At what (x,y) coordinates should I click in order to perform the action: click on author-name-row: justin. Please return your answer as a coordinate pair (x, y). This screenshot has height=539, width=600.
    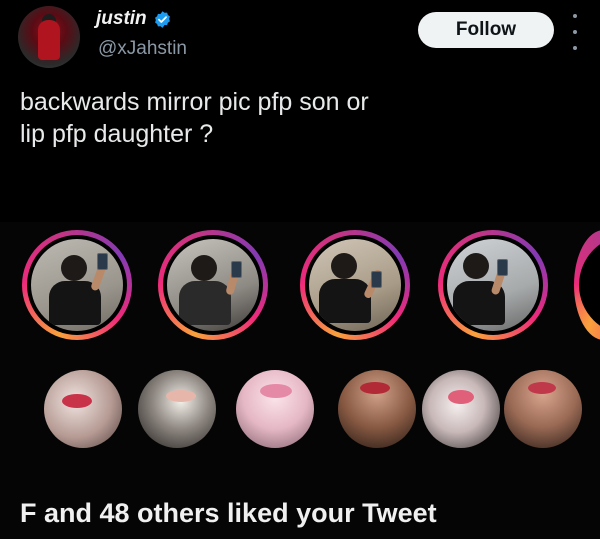
    Looking at the image, I should click on (134, 19).